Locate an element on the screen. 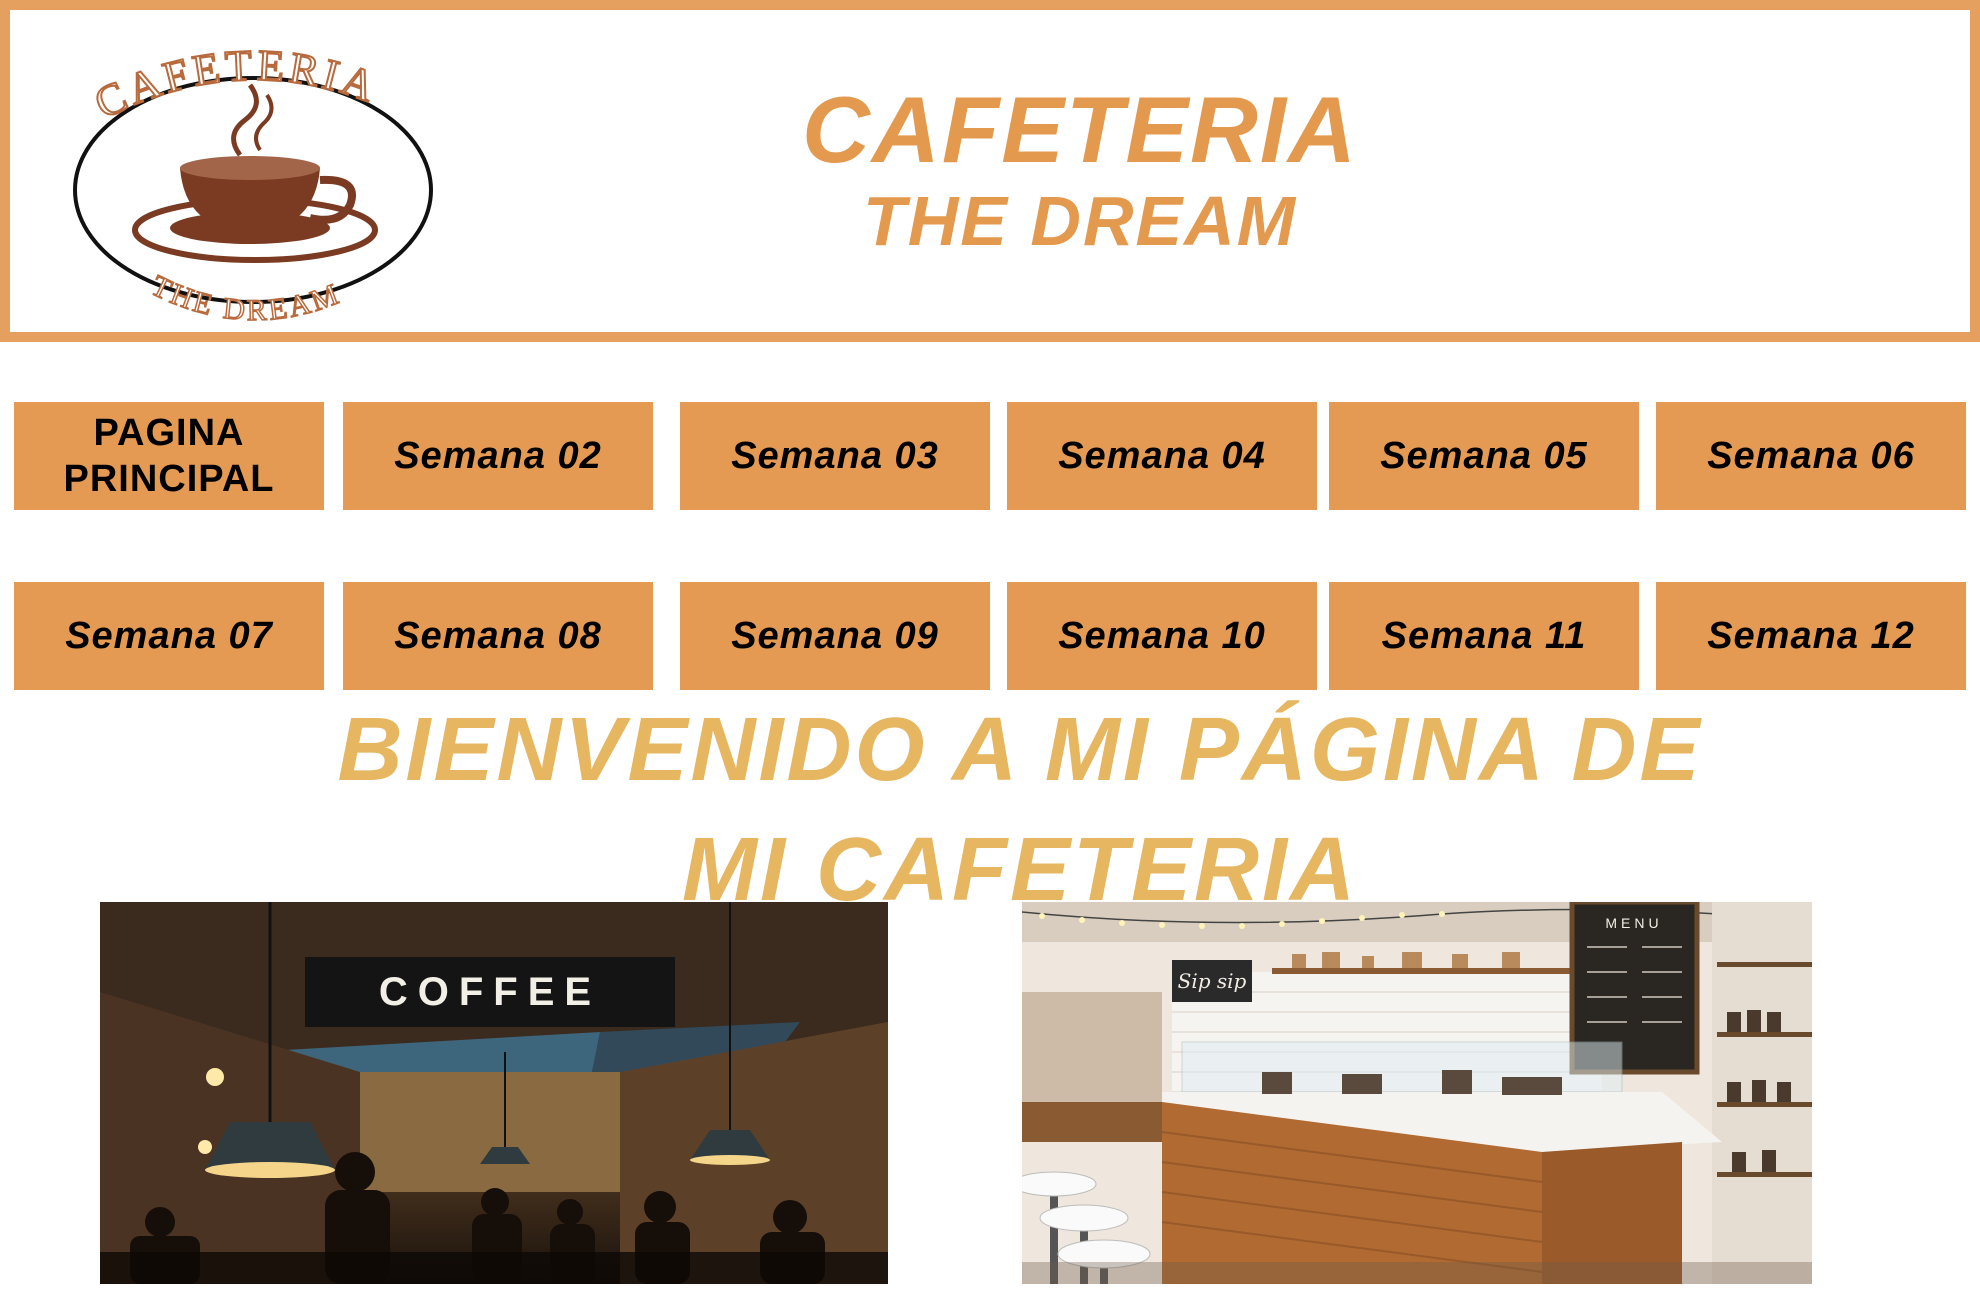  menu-board-text: MENU is located at coordinates (1633, 923).